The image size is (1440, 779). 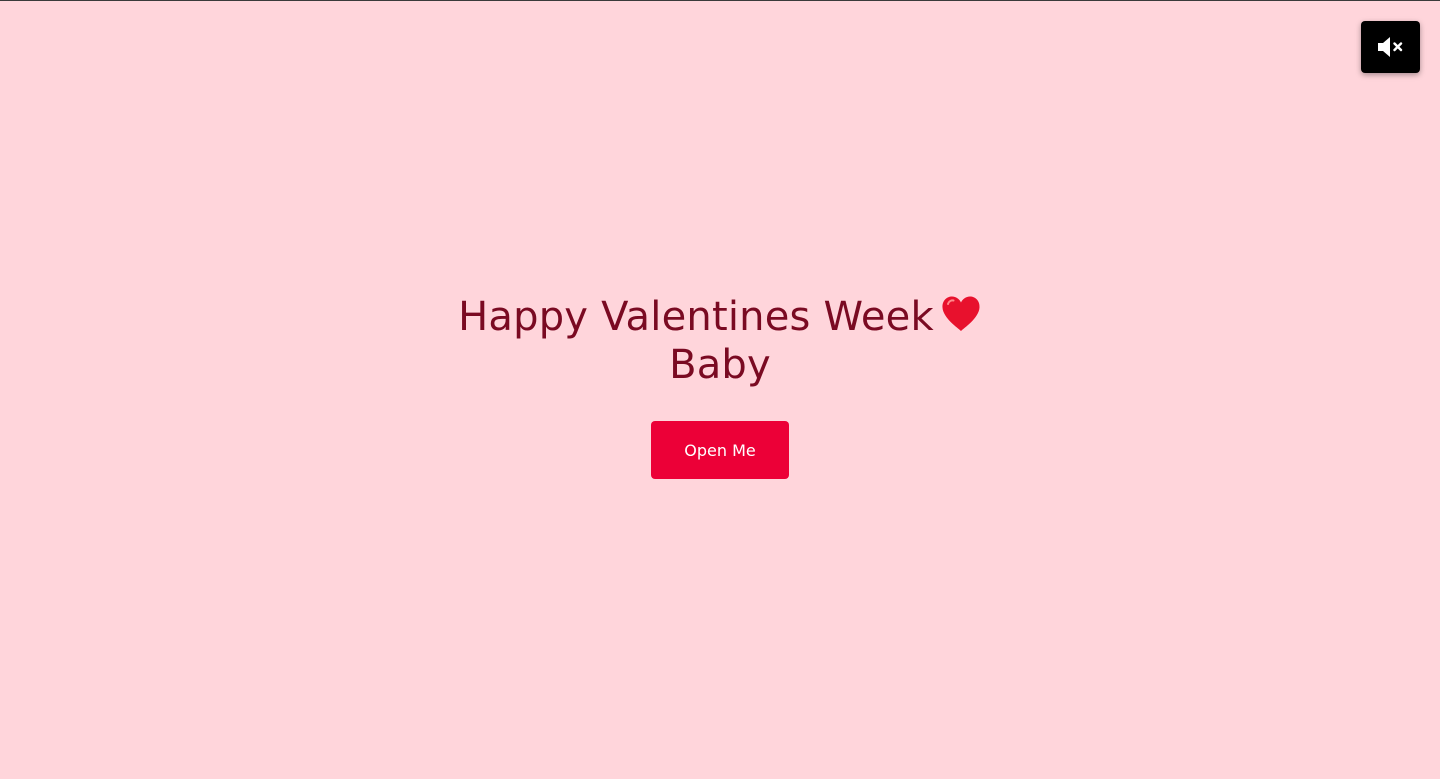 What do you see at coordinates (720, 365) in the screenshot?
I see `greeting-line2: Baby` at bounding box center [720, 365].